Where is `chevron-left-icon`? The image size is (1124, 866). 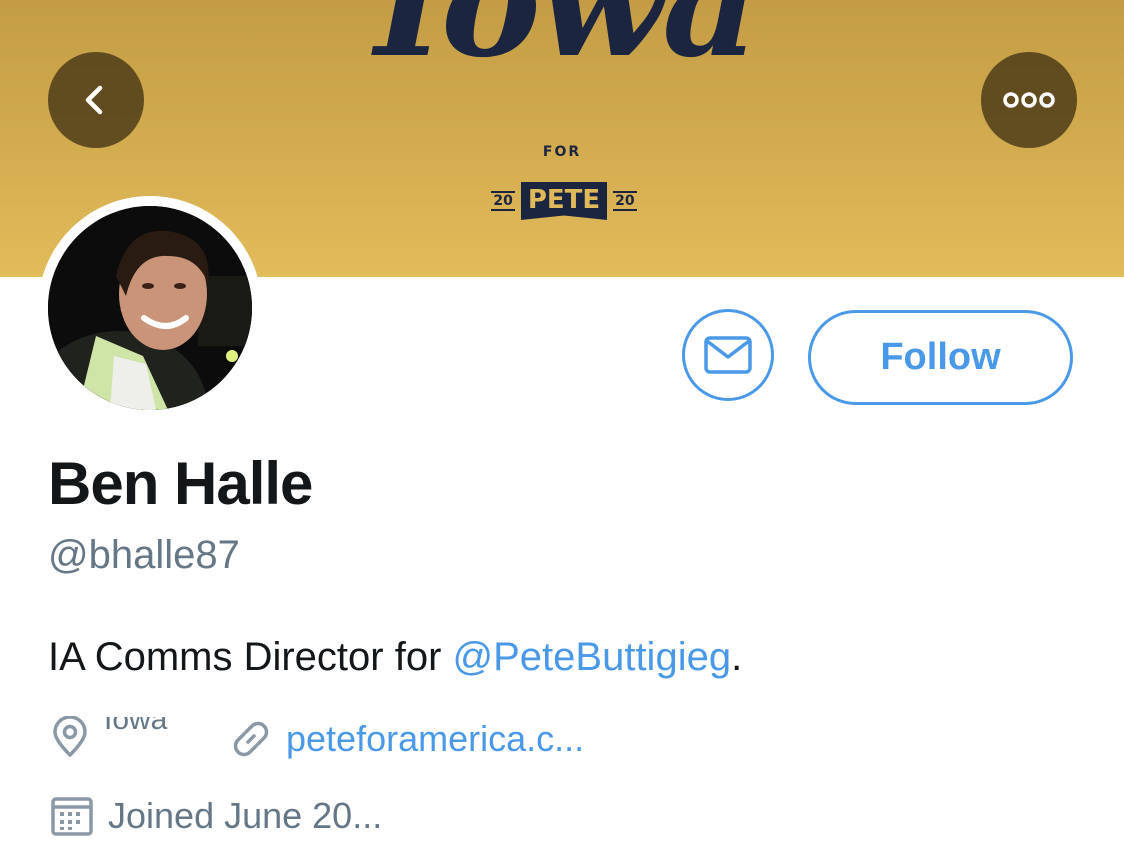 chevron-left-icon is located at coordinates (94, 100).